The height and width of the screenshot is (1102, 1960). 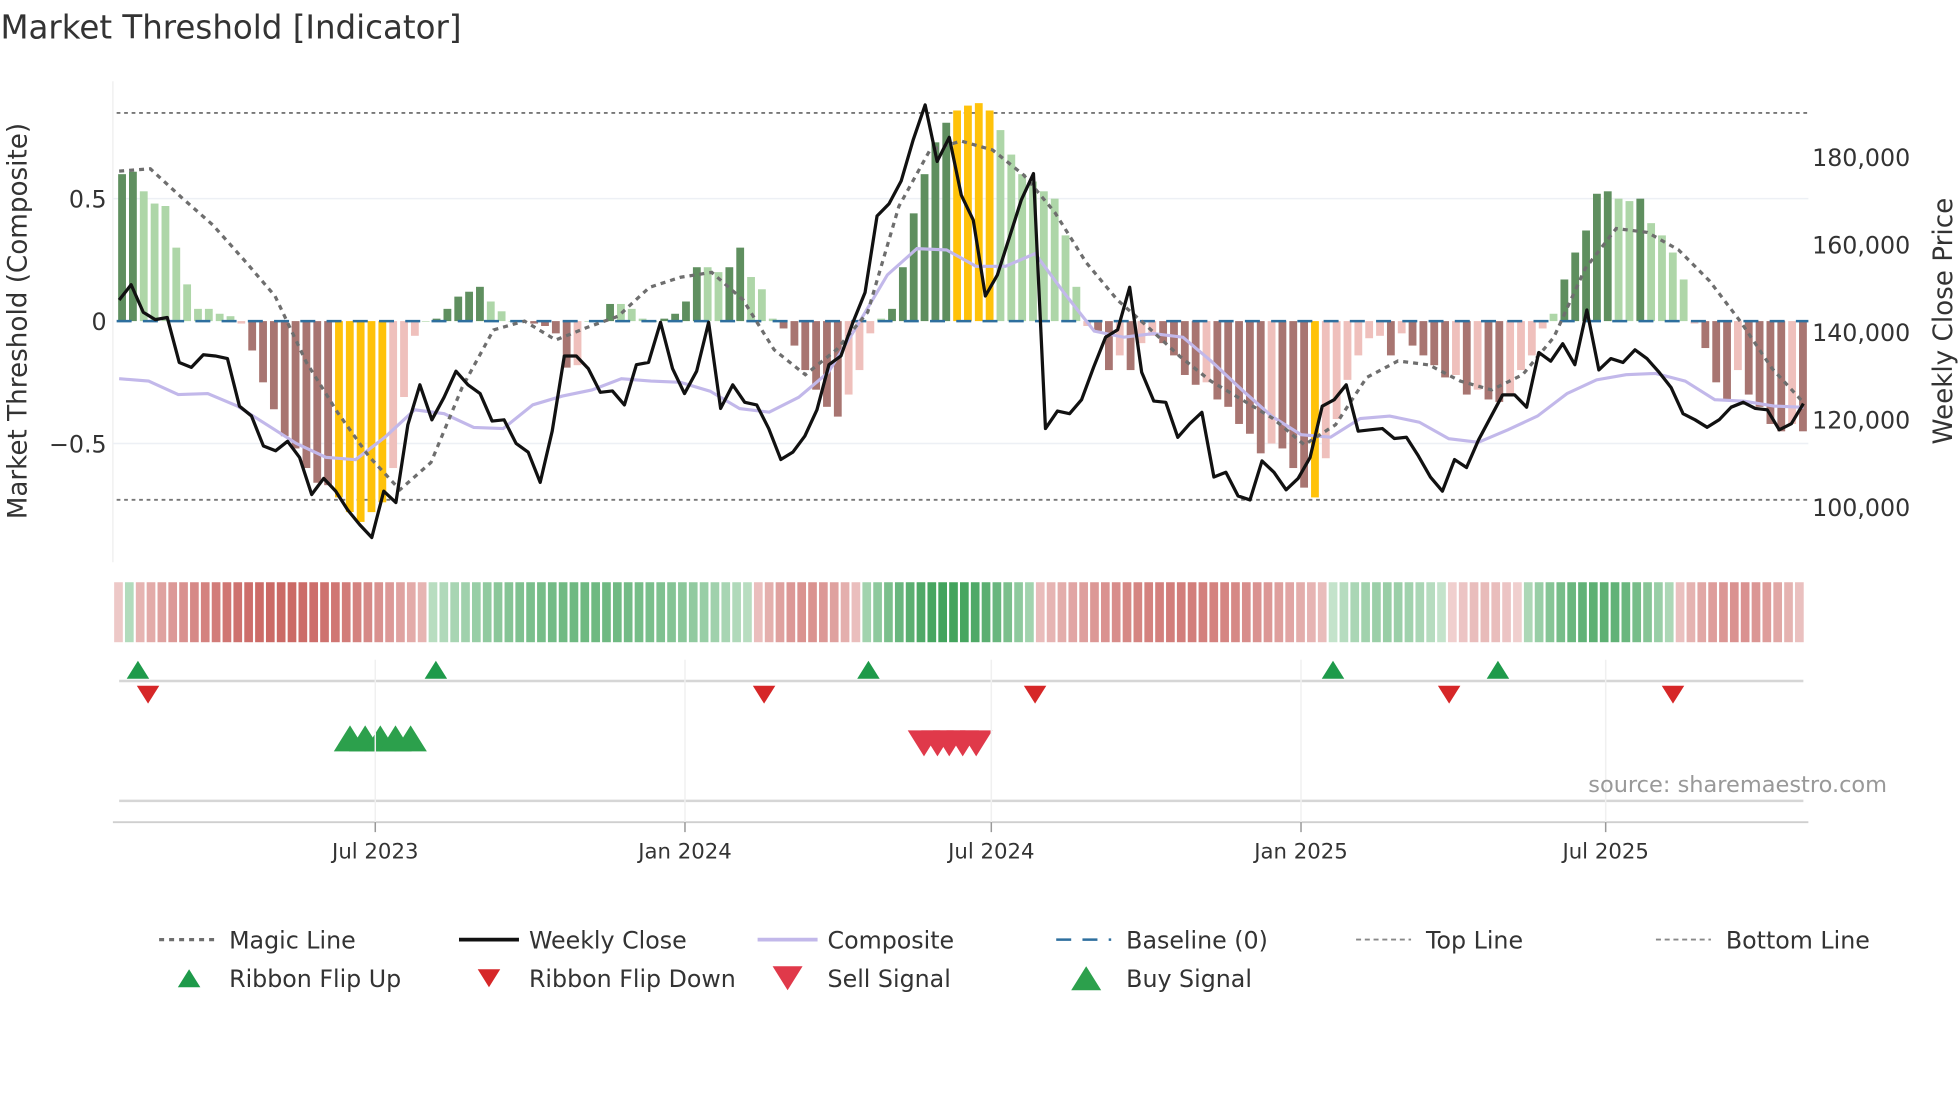 What do you see at coordinates (787, 978) in the screenshot?
I see `sell-signal-legend-icon` at bounding box center [787, 978].